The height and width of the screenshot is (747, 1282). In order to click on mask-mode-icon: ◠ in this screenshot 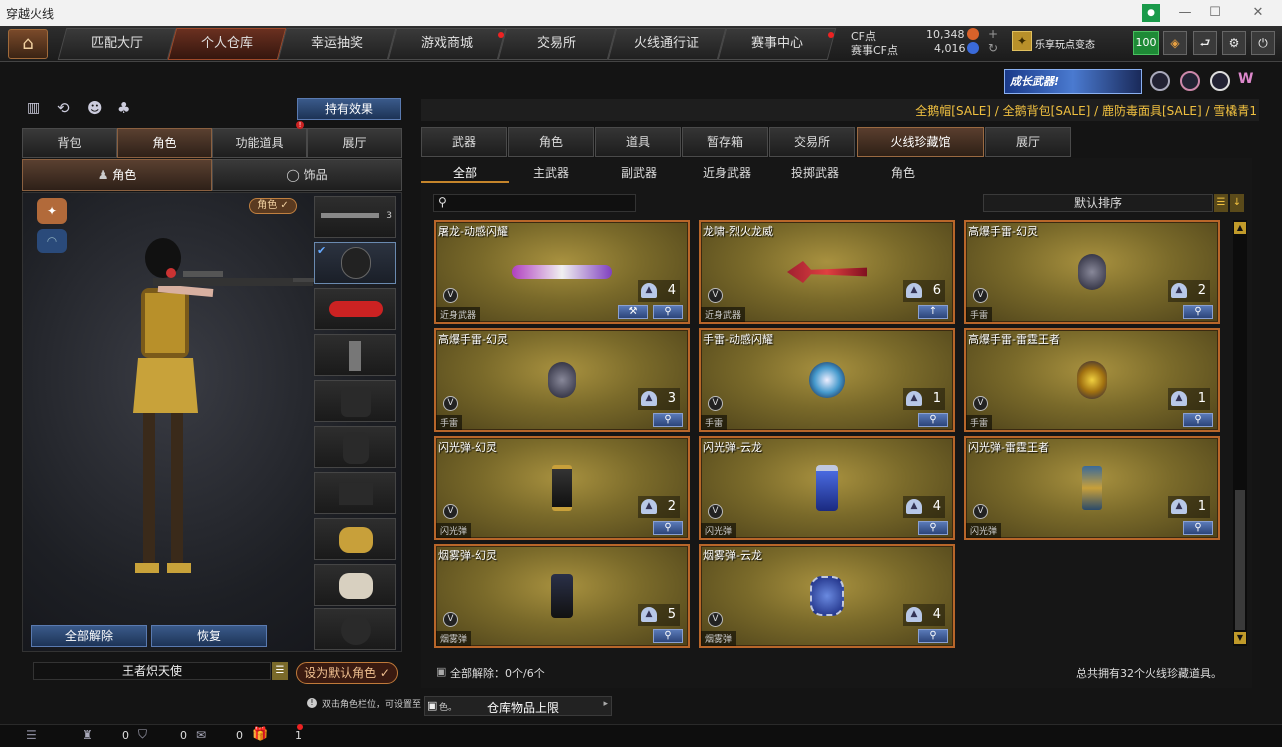, I will do `click(52, 241)`.